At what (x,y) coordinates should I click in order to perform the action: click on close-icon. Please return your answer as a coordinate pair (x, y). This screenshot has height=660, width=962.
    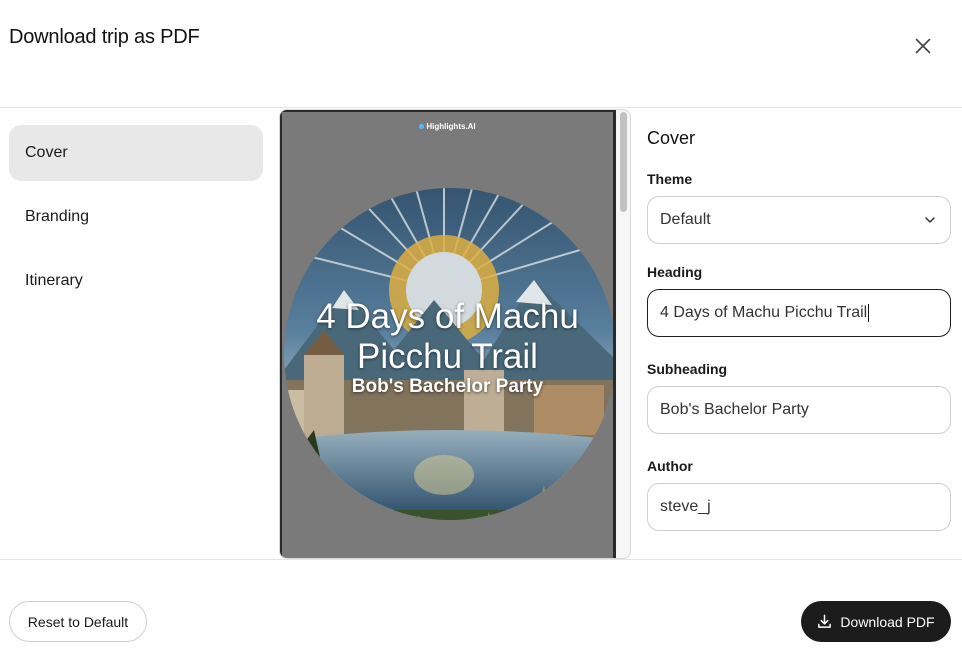
    Looking at the image, I should click on (923, 46).